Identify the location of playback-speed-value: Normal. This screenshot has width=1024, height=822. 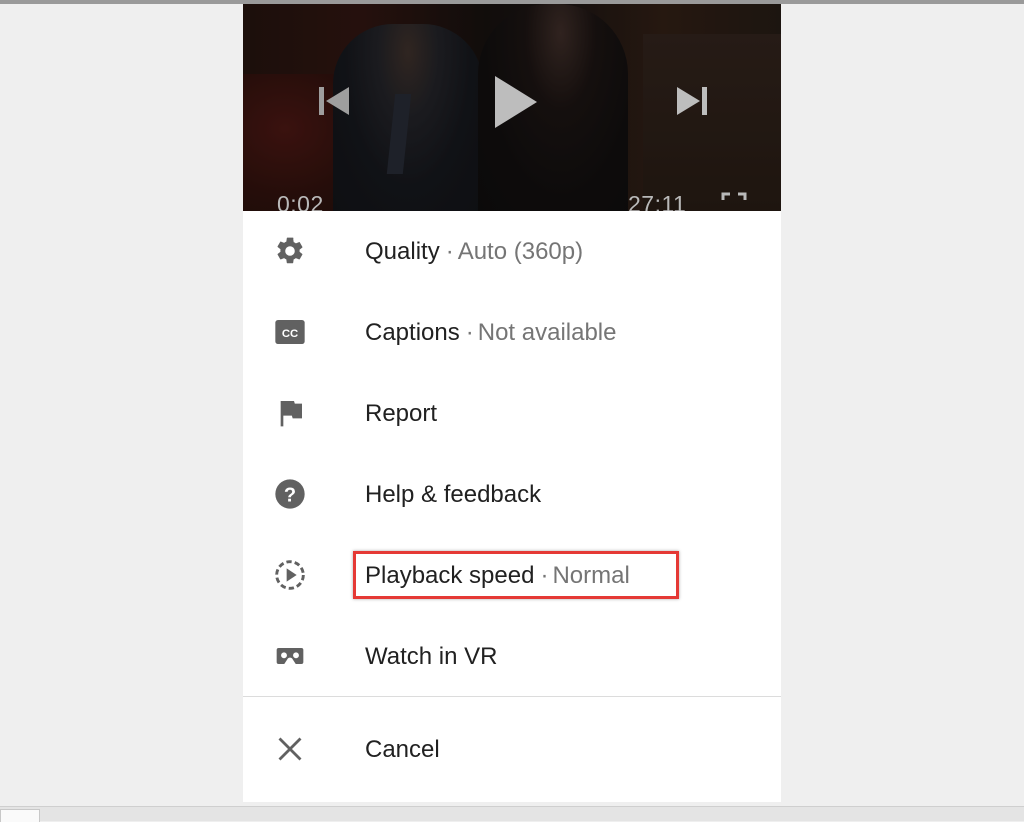
(591, 575).